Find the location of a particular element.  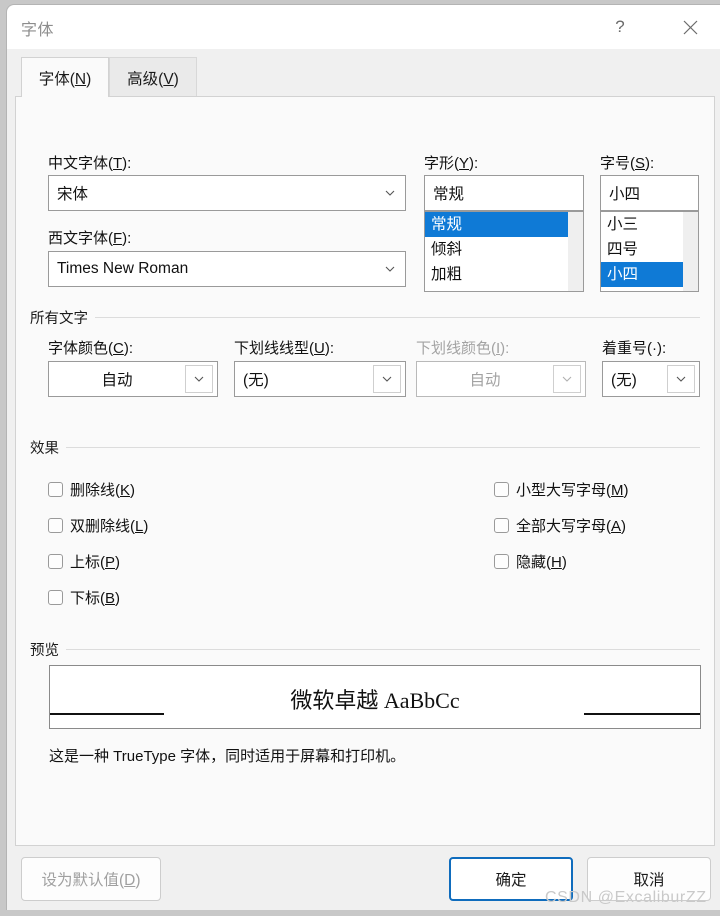

window-title: 字体 is located at coordinates (38, 30).